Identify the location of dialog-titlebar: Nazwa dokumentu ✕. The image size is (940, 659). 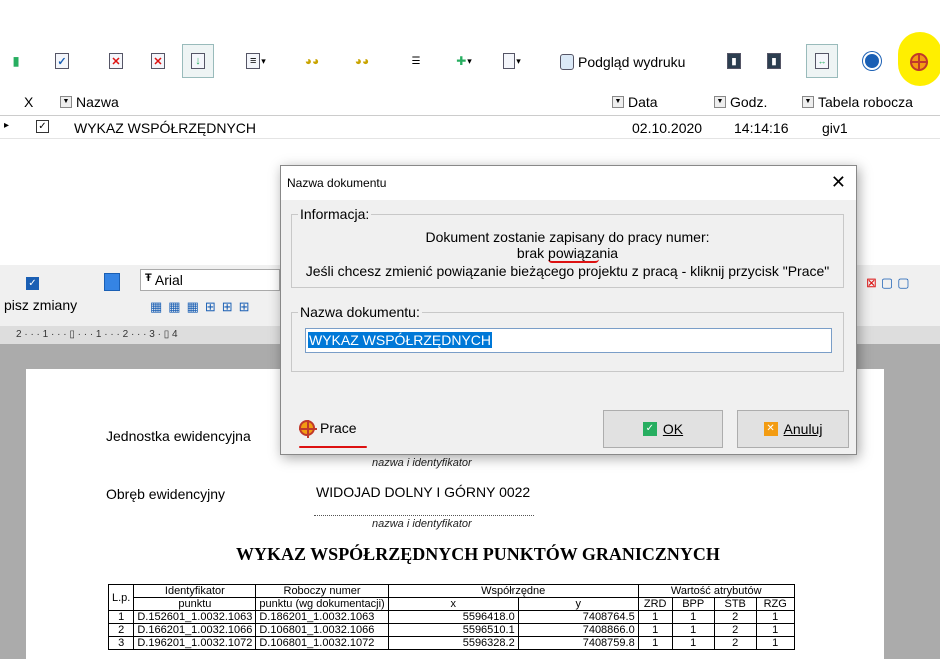
(568, 183).